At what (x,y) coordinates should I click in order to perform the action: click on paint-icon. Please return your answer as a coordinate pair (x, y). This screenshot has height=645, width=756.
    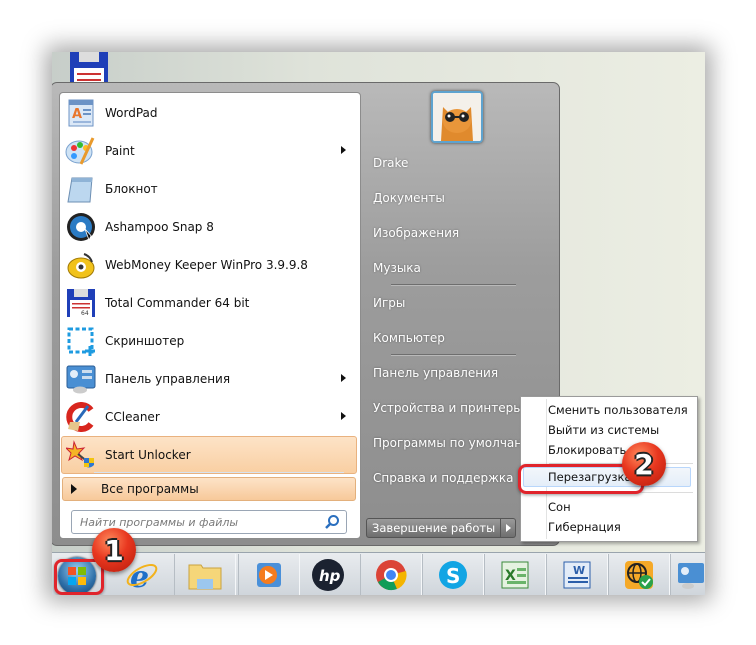
    Looking at the image, I should click on (81, 151).